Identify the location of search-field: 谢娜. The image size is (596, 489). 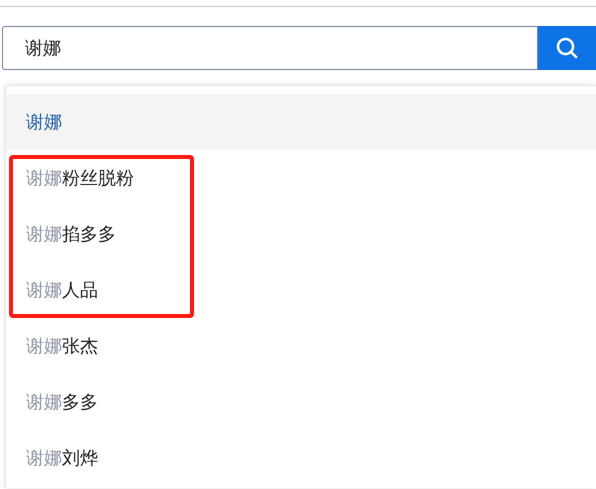
(270, 48).